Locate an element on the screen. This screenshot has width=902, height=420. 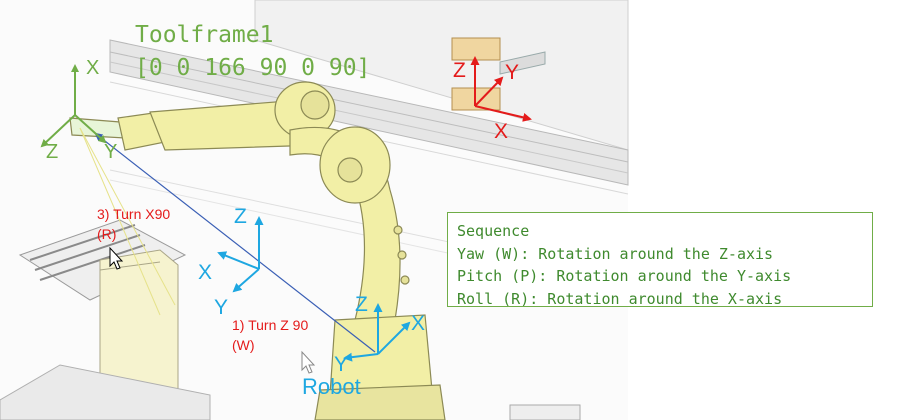
toolframe-title: Toolframe1 is located at coordinates (204, 35).